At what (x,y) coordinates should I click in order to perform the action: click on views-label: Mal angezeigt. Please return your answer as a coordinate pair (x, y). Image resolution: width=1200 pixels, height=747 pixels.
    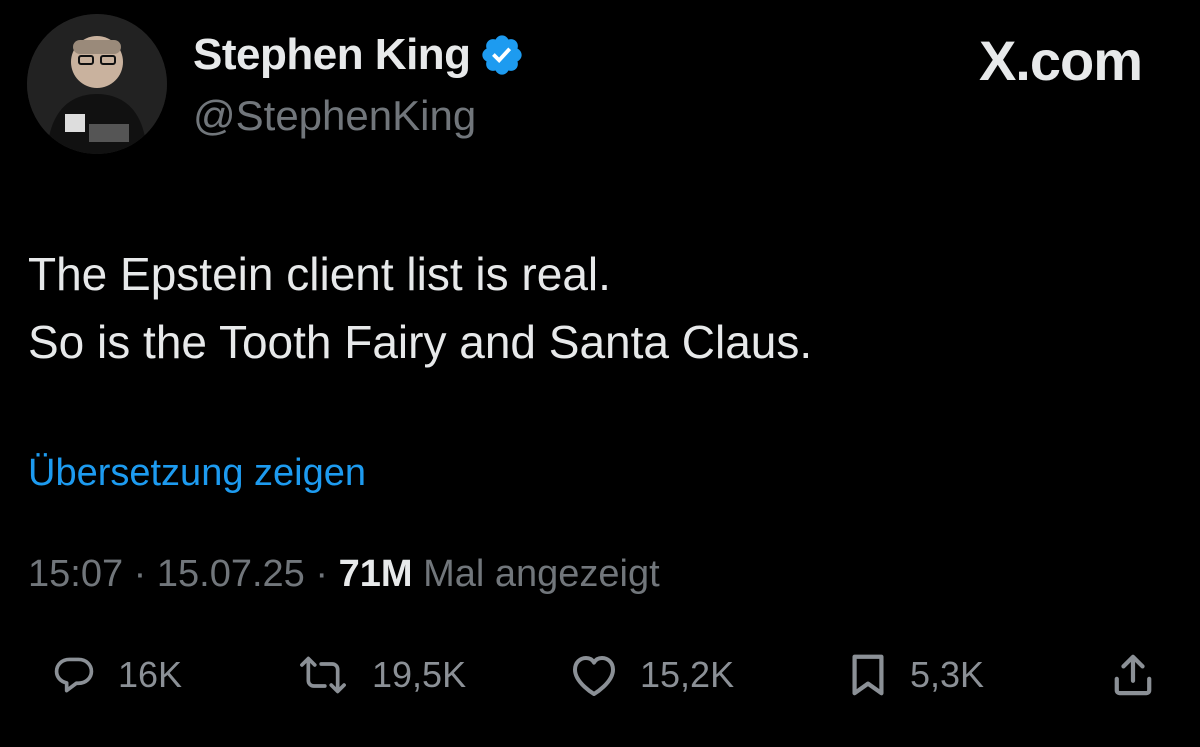
    Looking at the image, I should click on (541, 574).